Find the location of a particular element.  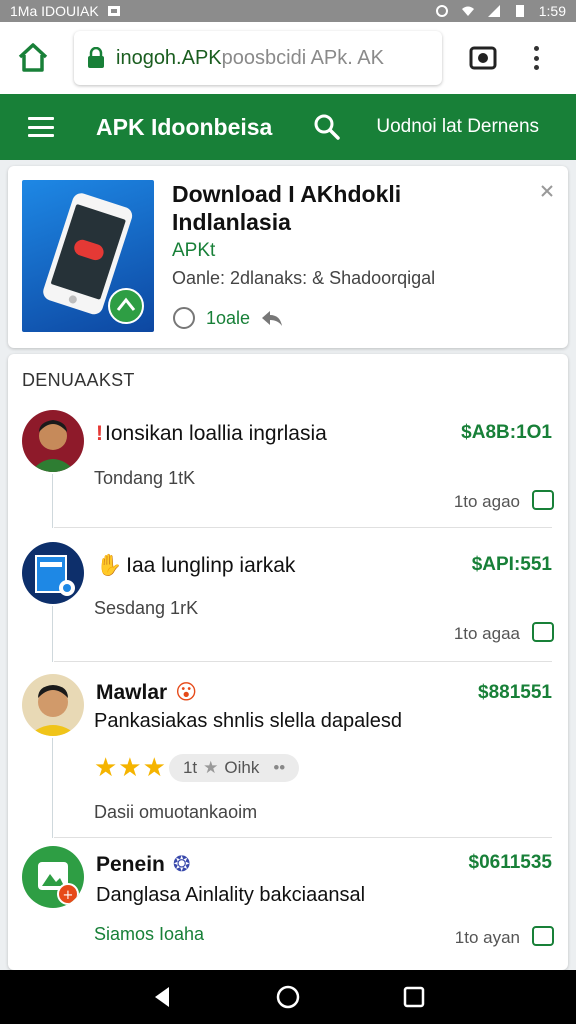

star-rating-icon: ★★★ is located at coordinates (130, 767).